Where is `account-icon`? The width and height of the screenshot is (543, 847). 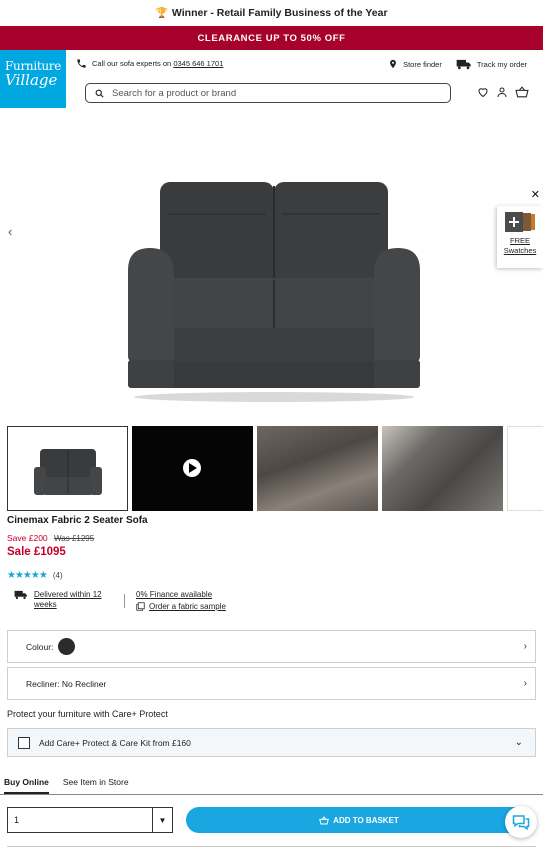
account-icon is located at coordinates (502, 92).